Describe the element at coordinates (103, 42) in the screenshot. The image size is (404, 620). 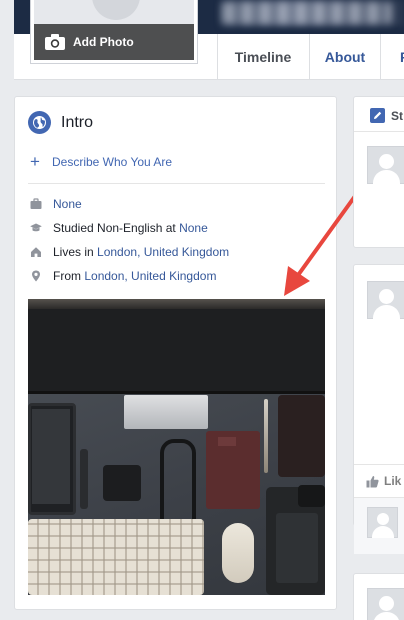
I see `add-photo-label: Add Photo` at that location.